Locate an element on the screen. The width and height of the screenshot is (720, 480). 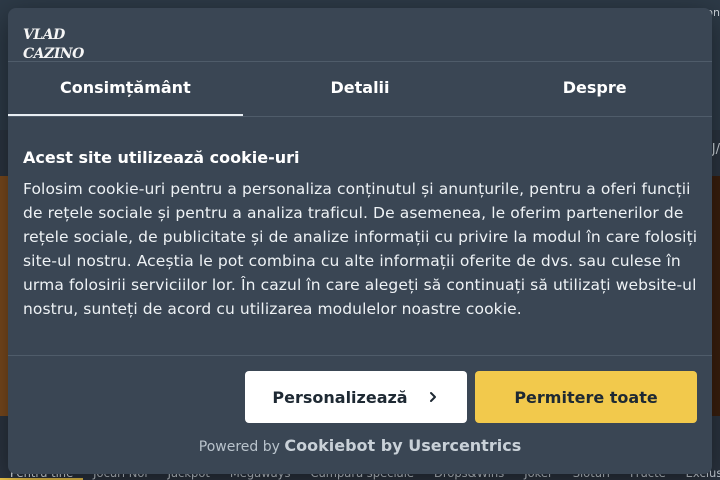
vlad-cazino-logo: VLAD CAZINO is located at coordinates (63, 43).